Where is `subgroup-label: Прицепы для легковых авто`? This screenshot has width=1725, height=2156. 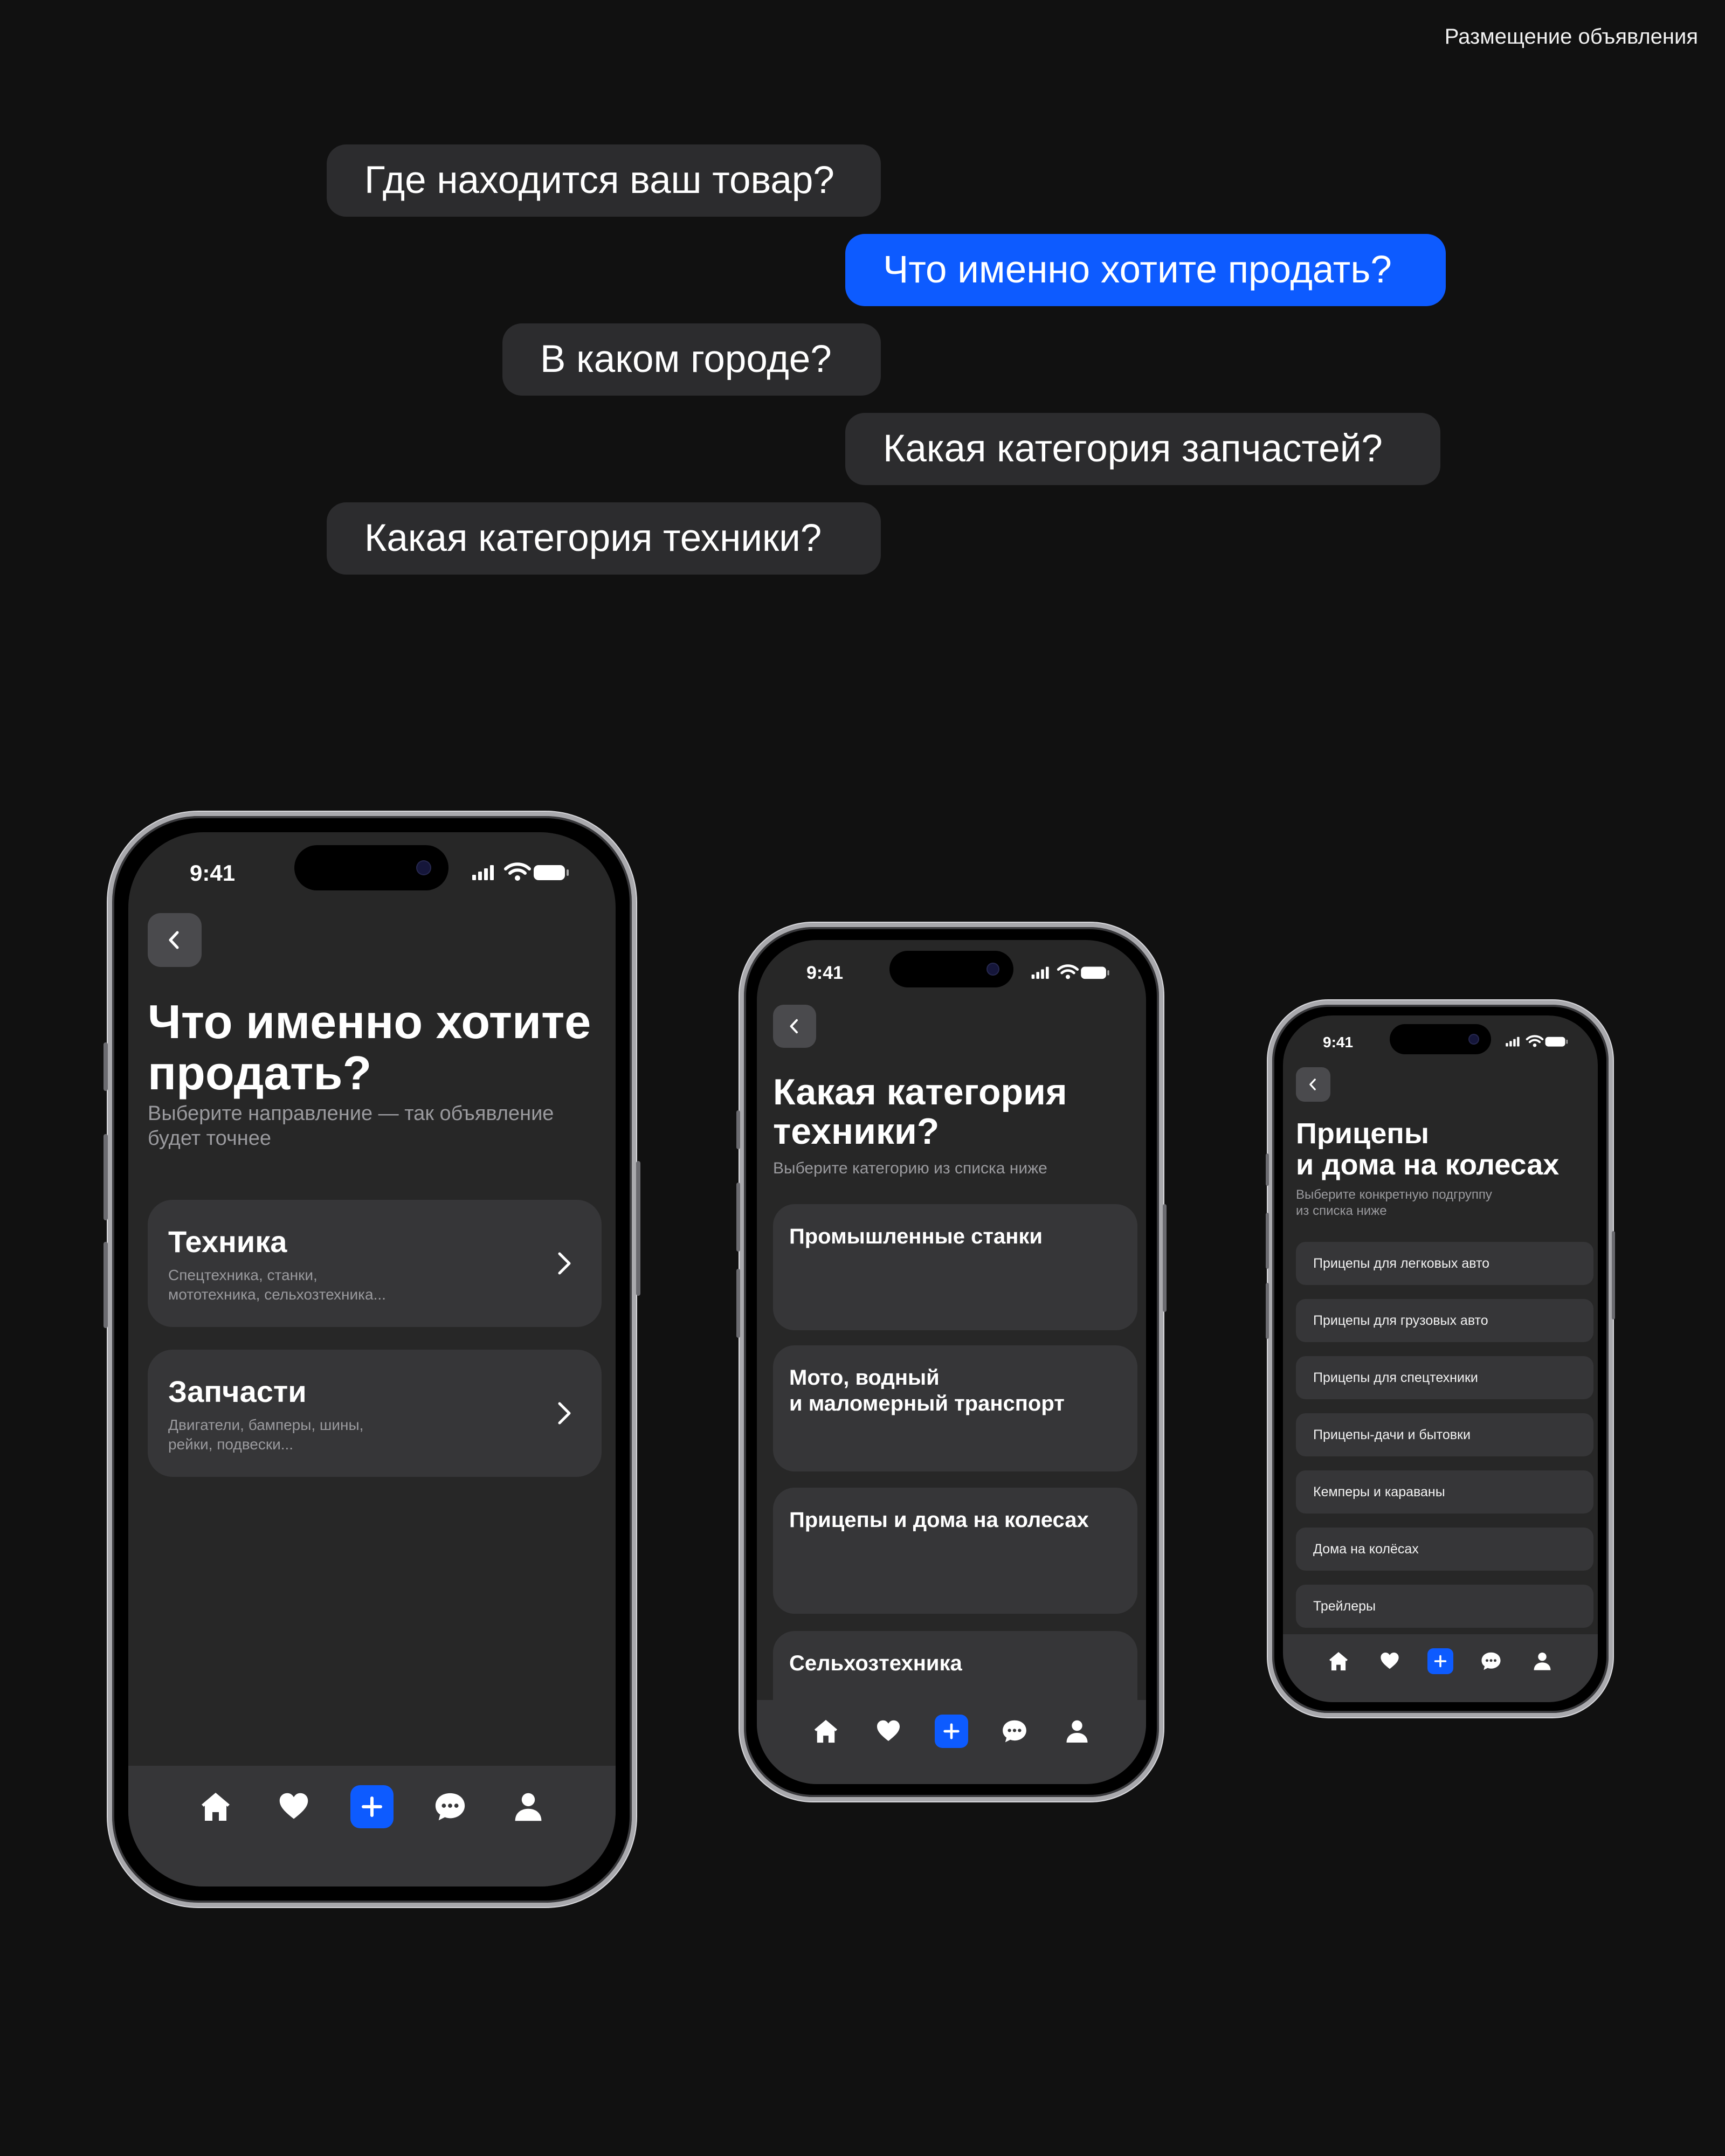 subgroup-label: Прицепы для легковых авто is located at coordinates (1401, 1263).